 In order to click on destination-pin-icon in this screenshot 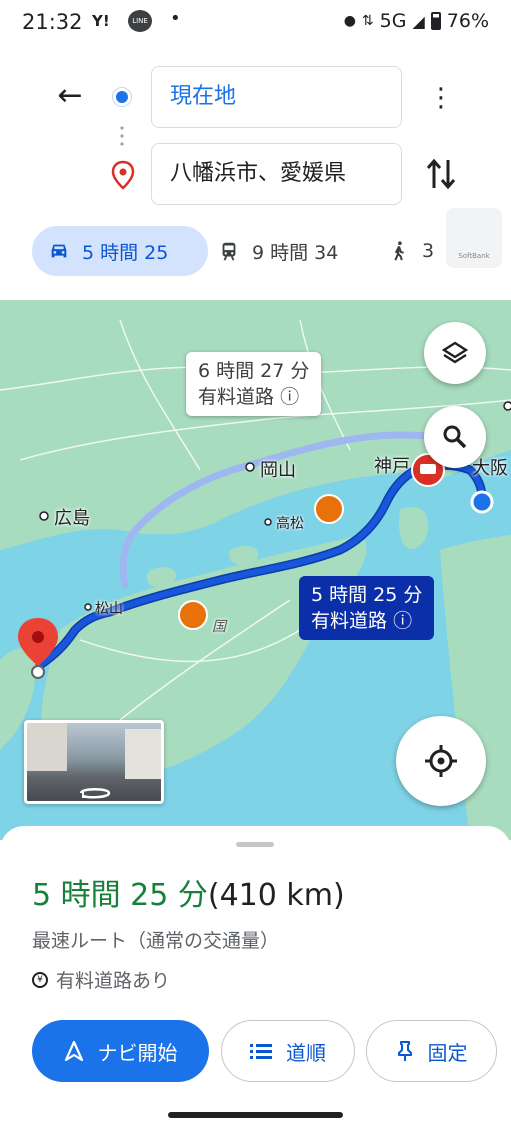, I will do `click(123, 175)`.